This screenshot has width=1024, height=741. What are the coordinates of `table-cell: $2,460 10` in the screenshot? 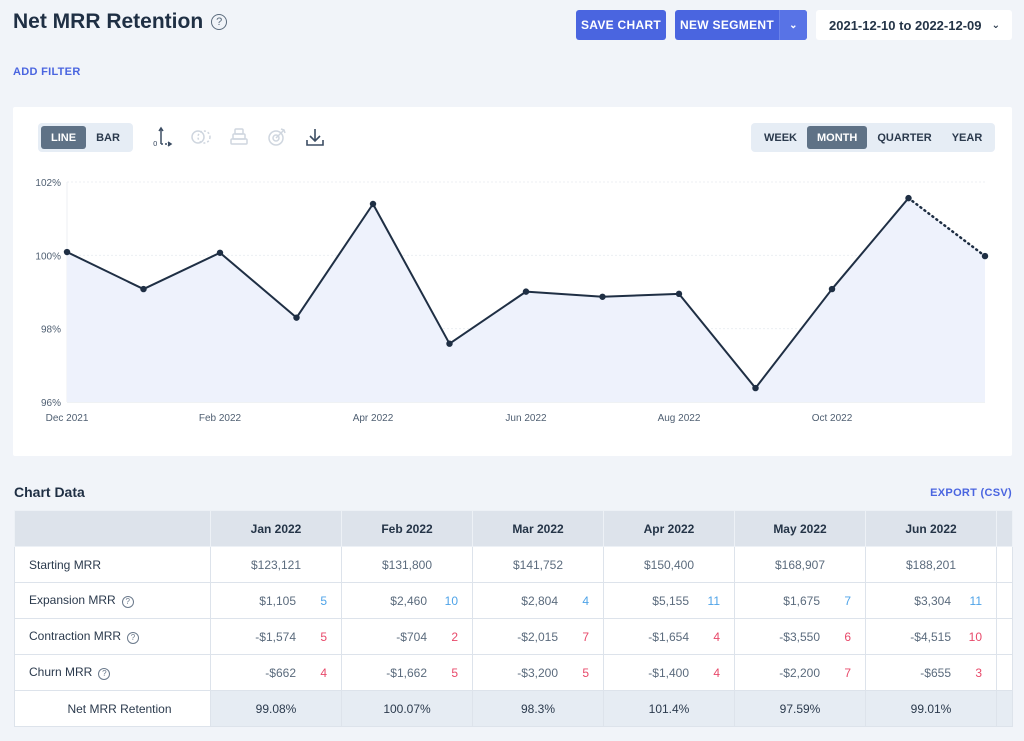 It's located at (407, 600).